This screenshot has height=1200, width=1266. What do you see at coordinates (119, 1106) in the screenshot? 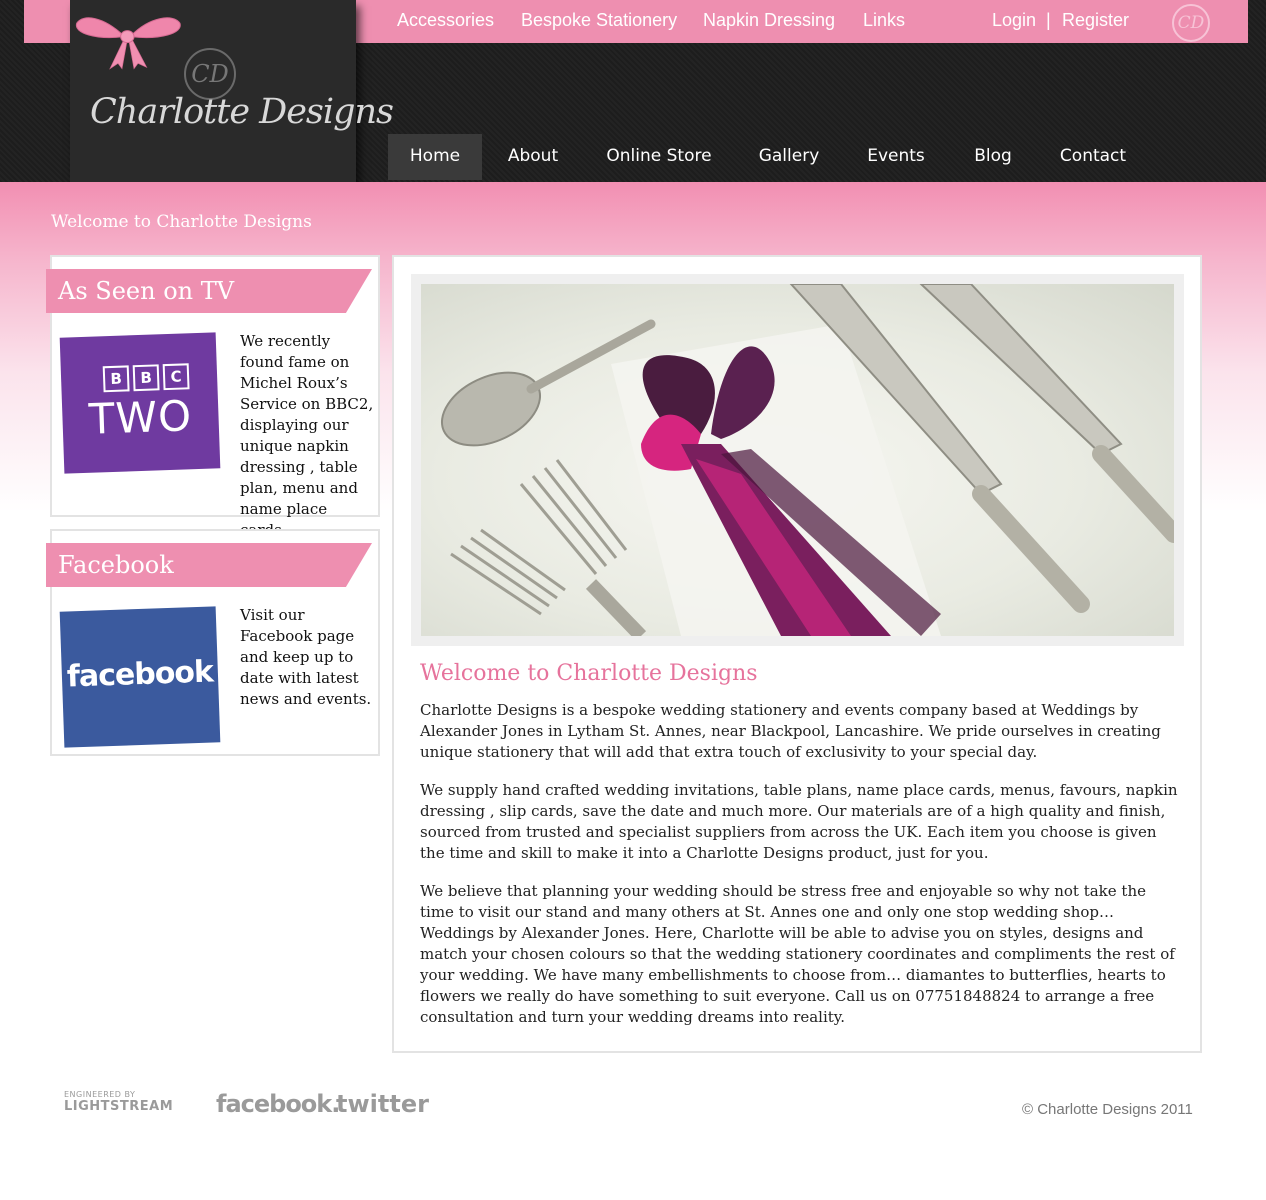
I see `lightstream-logo: LIGHTSTREAM` at bounding box center [119, 1106].